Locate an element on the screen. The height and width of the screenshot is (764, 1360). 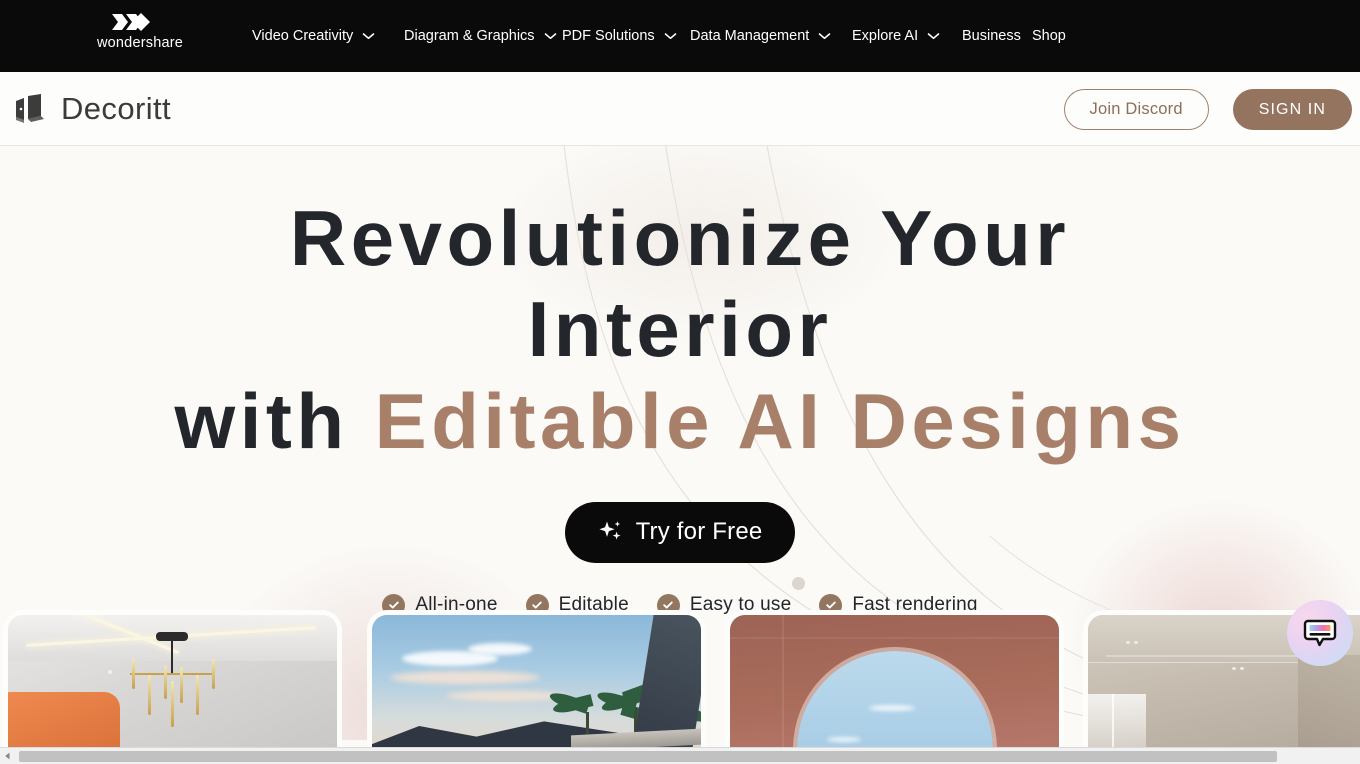
nav-item-video-creativity: Video Creativity is located at coordinates (328, 36).